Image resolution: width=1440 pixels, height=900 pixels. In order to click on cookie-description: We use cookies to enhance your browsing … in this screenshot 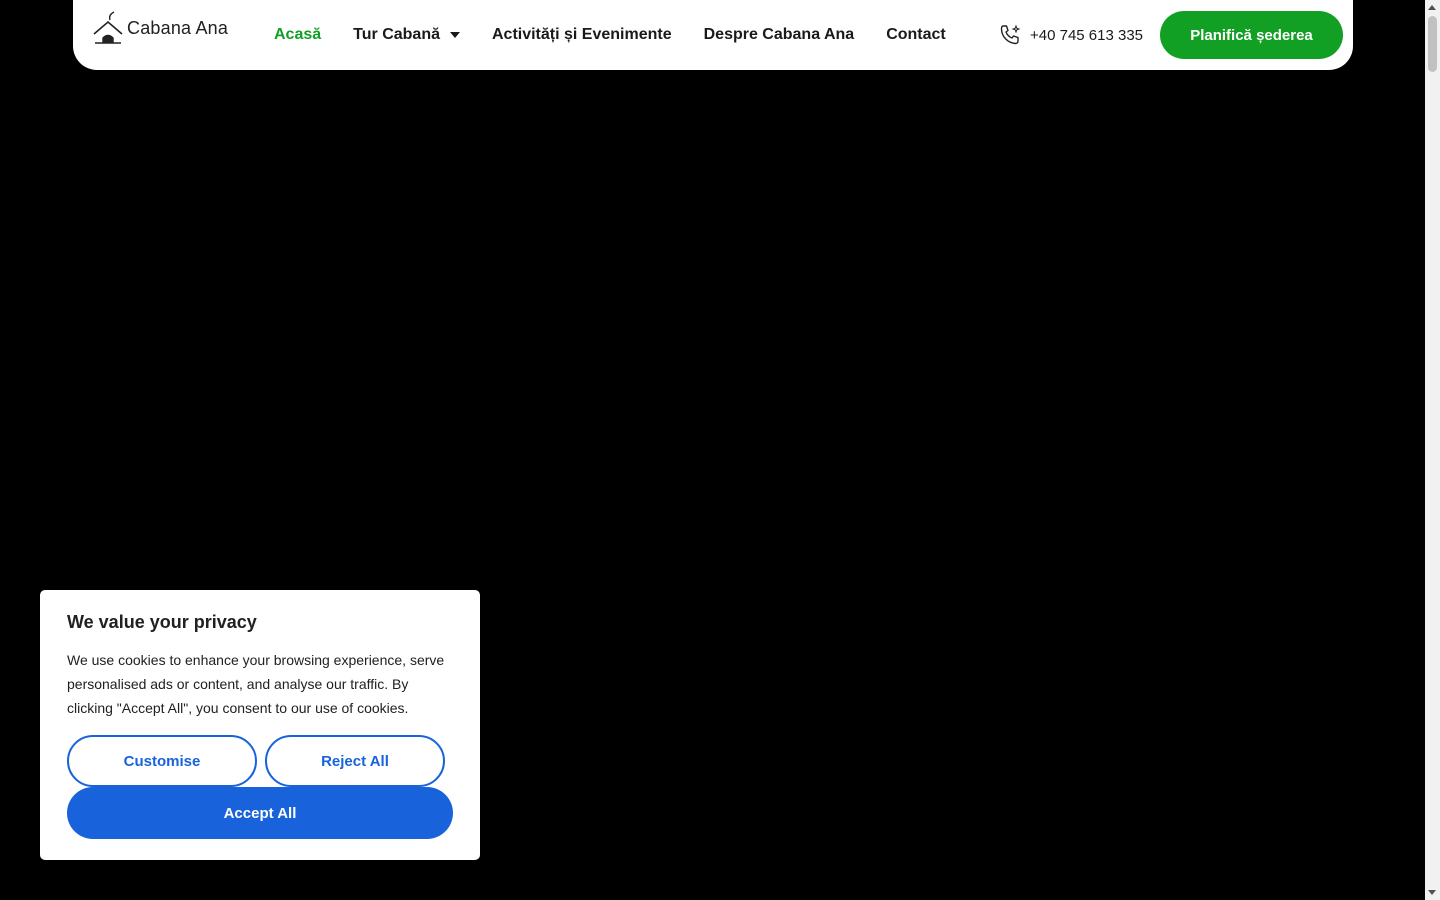, I will do `click(256, 684)`.